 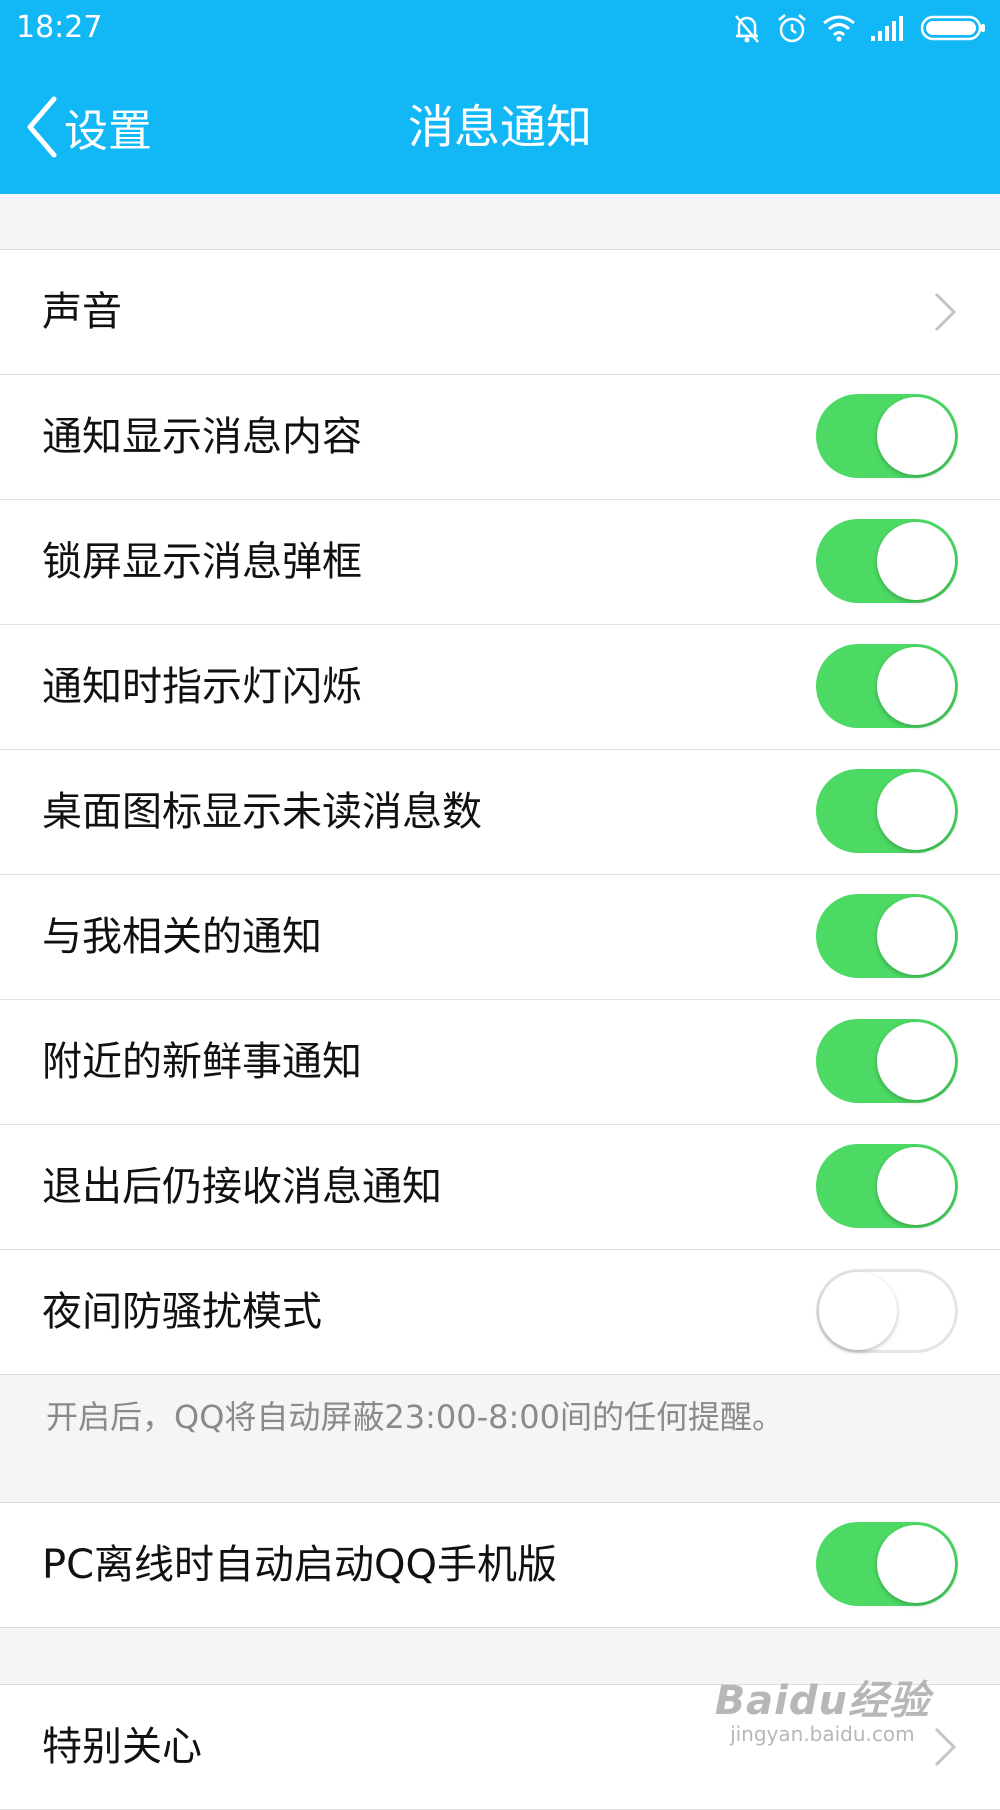 What do you see at coordinates (202, 687) in the screenshot?
I see `setting-label: 通知时指示灯闪烁` at bounding box center [202, 687].